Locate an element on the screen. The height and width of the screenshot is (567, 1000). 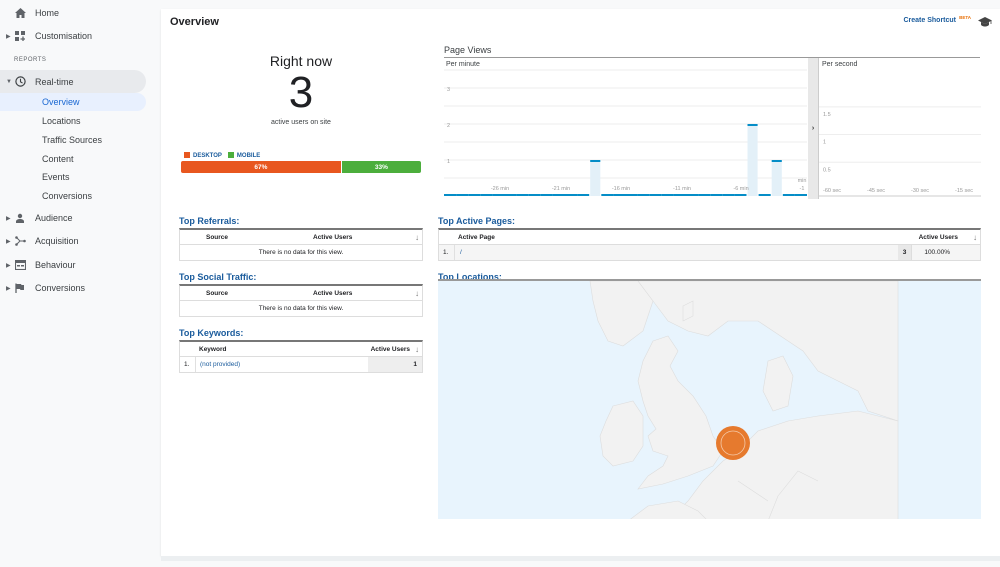
sidebar-item-customisation: ▶ Customisation is located at coordinates (73, 36).